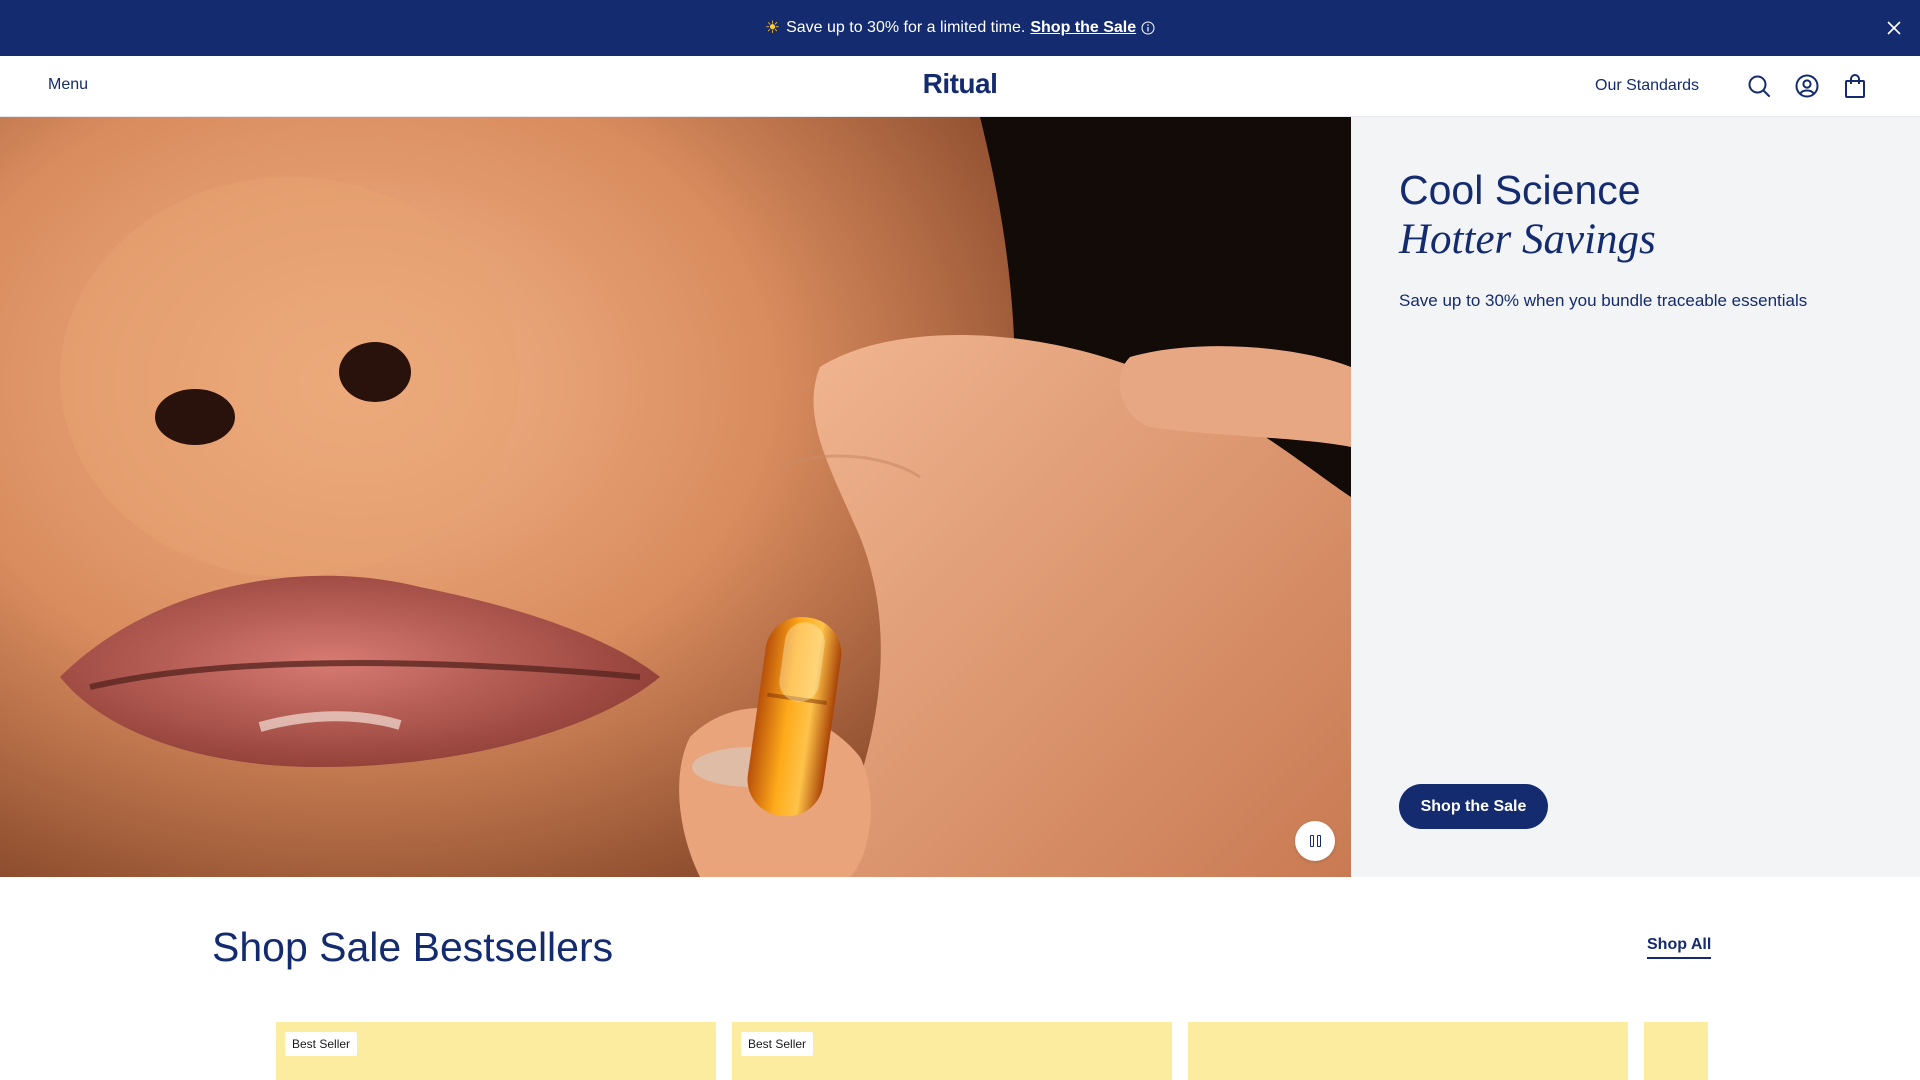  I want to click on shop-all-link: Shop All, so click(1679, 947).